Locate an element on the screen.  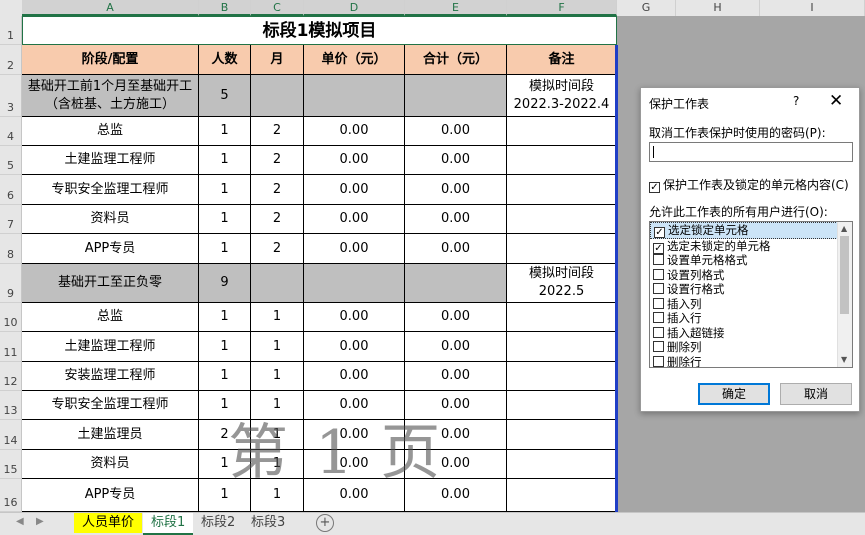
group-count-cell: 9 is located at coordinates (225, 283).